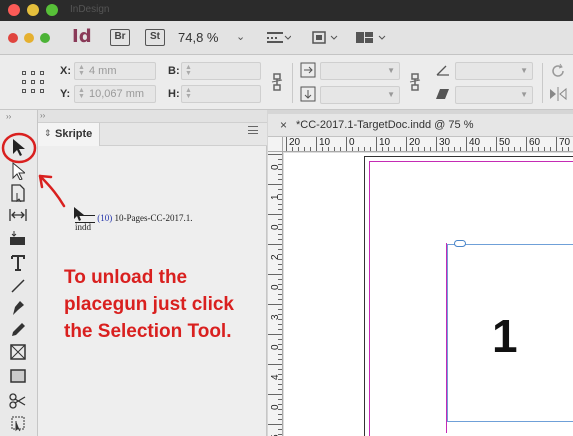 The height and width of the screenshot is (436, 573). I want to click on type-tool-icon, so click(18, 263).